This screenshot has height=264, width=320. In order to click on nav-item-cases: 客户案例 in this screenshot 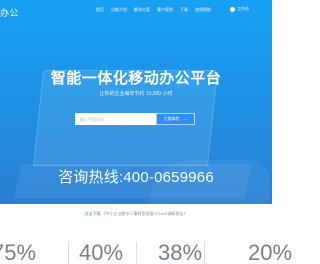, I will do `click(165, 10)`.